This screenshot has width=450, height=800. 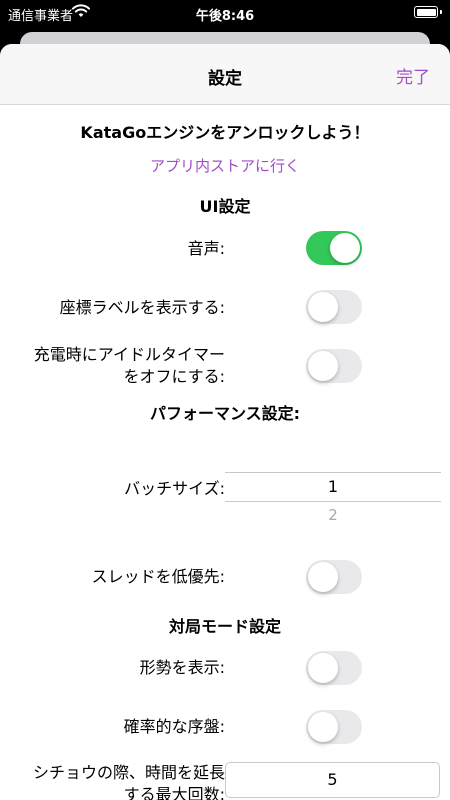 I want to click on sound-toggle, so click(x=334, y=248).